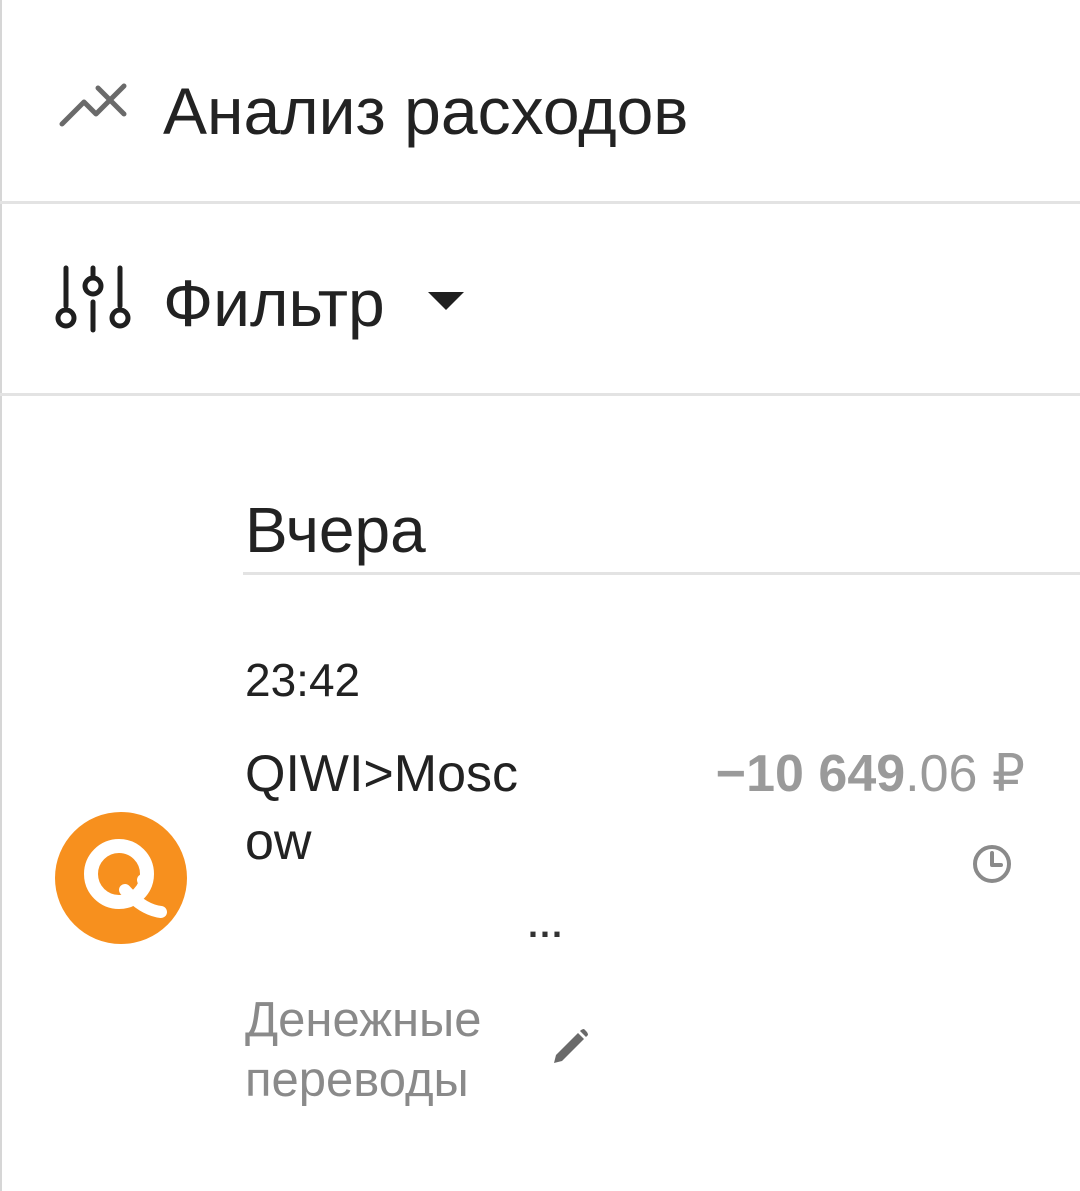  What do you see at coordinates (661, 573) in the screenshot?
I see `date-divider` at bounding box center [661, 573].